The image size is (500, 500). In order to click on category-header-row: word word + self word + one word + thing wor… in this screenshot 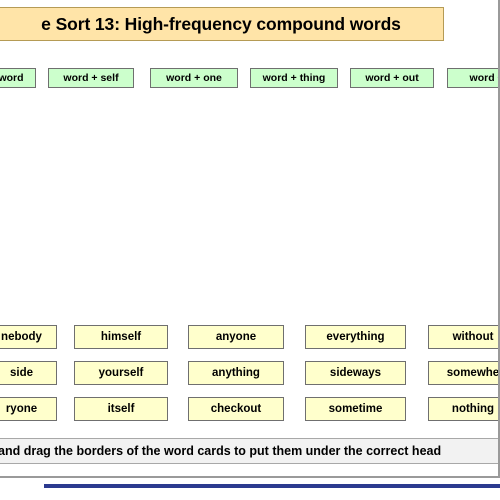, I will do `click(249, 79)`.